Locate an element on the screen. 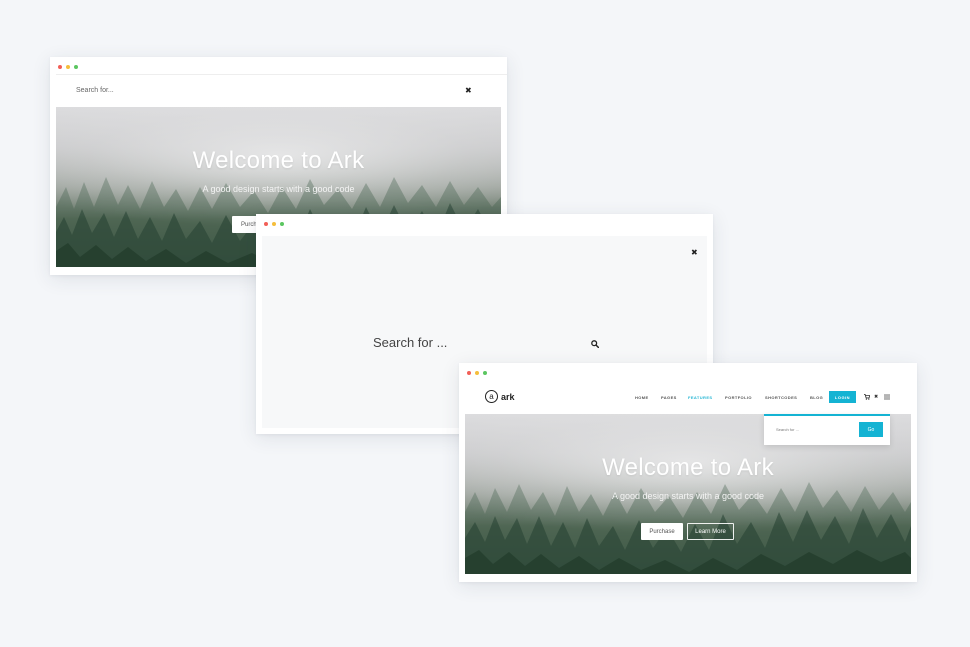  menu-icon-glyph is located at coordinates (887, 397).